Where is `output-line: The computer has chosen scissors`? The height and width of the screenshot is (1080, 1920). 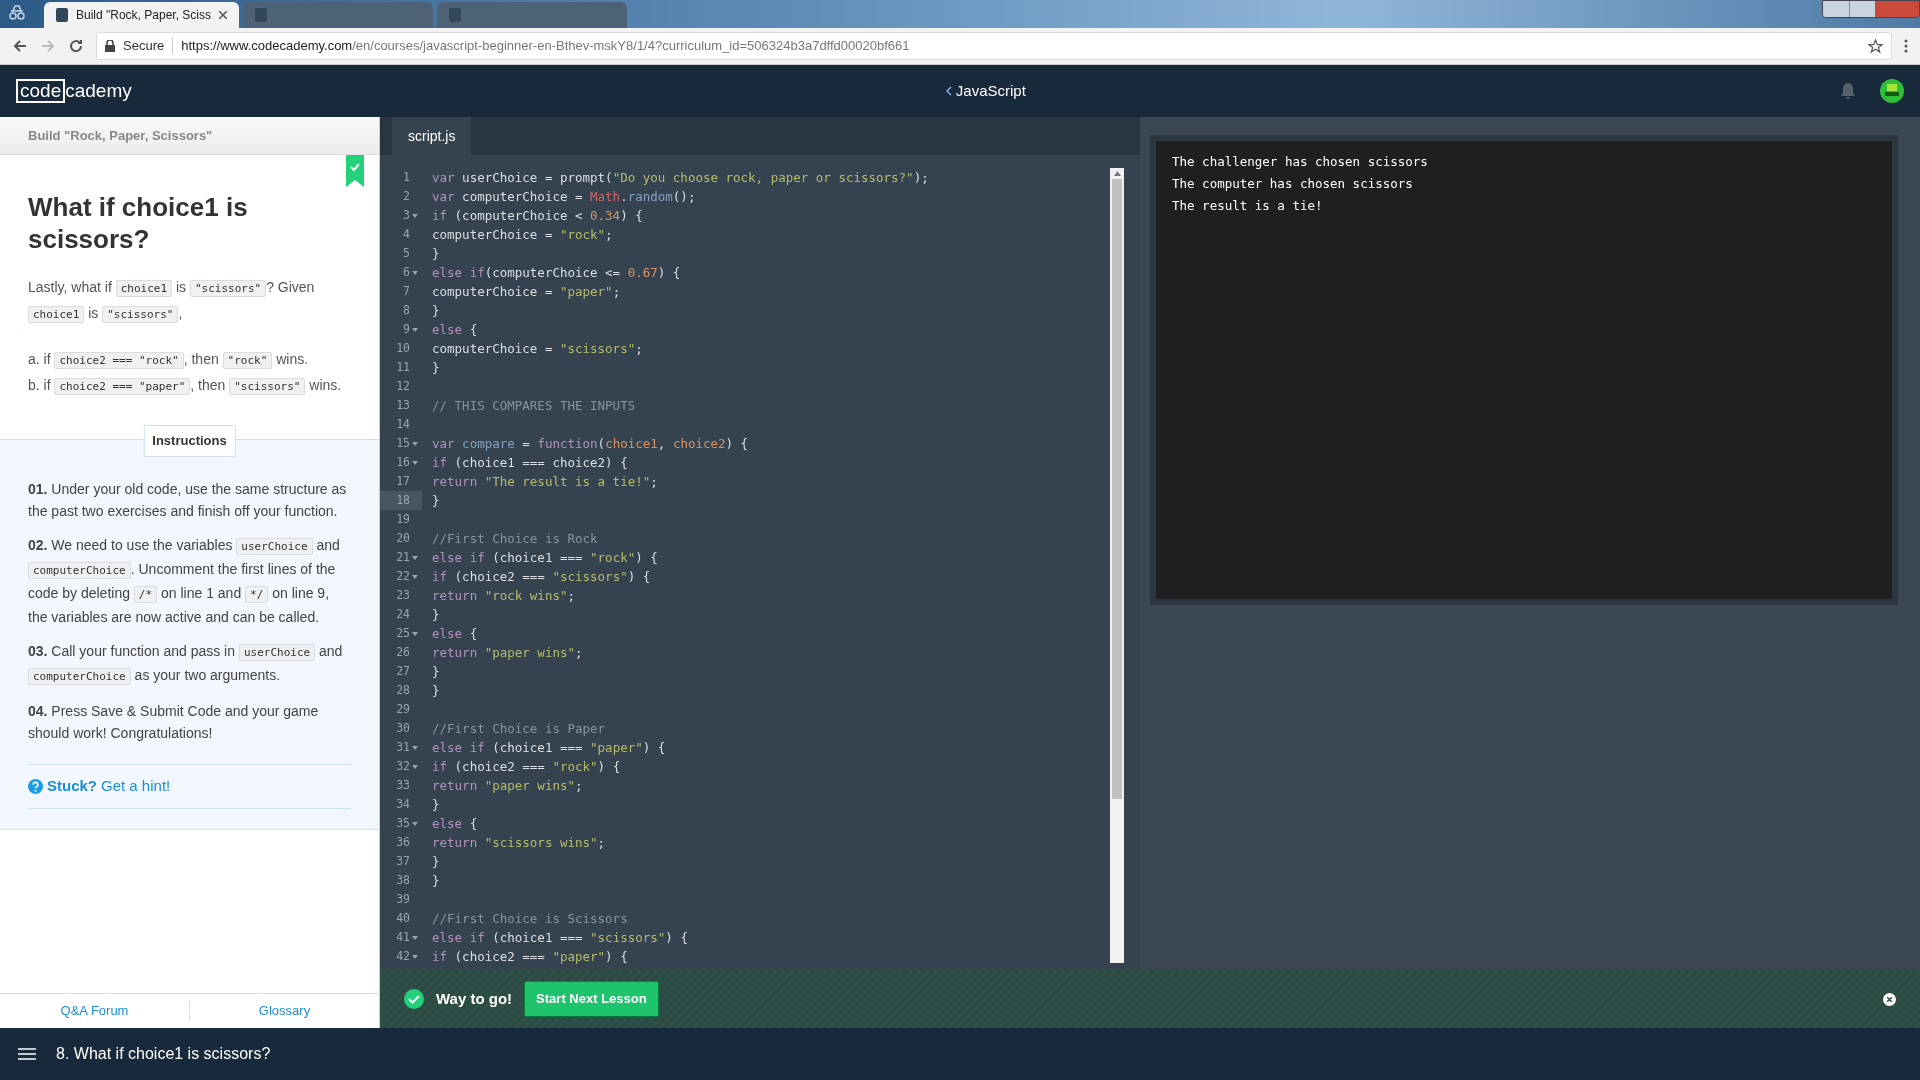 output-line: The computer has chosen scissors is located at coordinates (1293, 184).